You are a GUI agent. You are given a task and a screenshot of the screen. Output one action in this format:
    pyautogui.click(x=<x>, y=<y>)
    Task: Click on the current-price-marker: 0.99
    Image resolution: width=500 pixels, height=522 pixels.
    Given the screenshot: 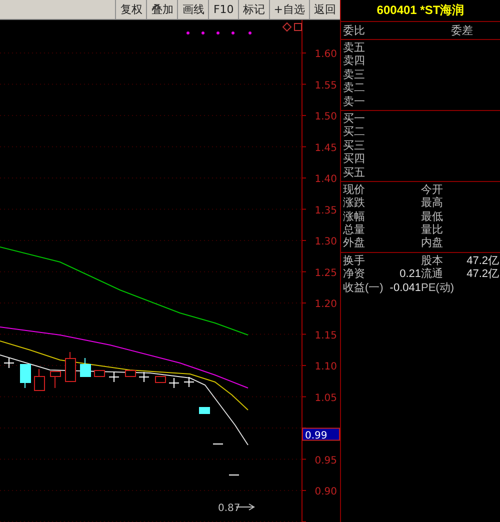 What is the action you would take?
    pyautogui.click(x=321, y=435)
    